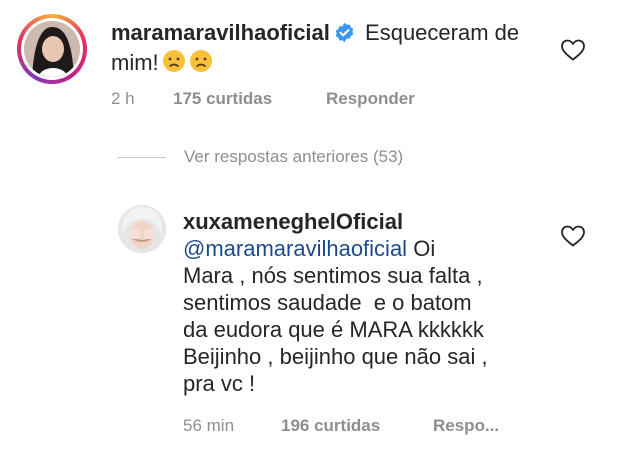  Describe the element at coordinates (327, 302) in the screenshot. I see `comment-text-line: sentimos saudade e o batom` at that location.